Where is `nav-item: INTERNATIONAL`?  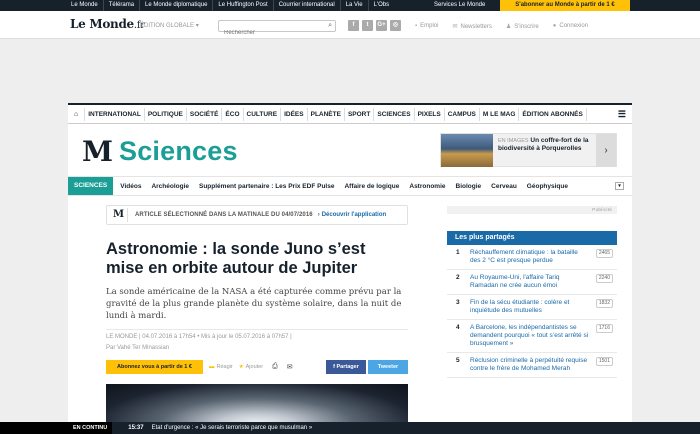
nav-item: INTERNATIONAL is located at coordinates (115, 114).